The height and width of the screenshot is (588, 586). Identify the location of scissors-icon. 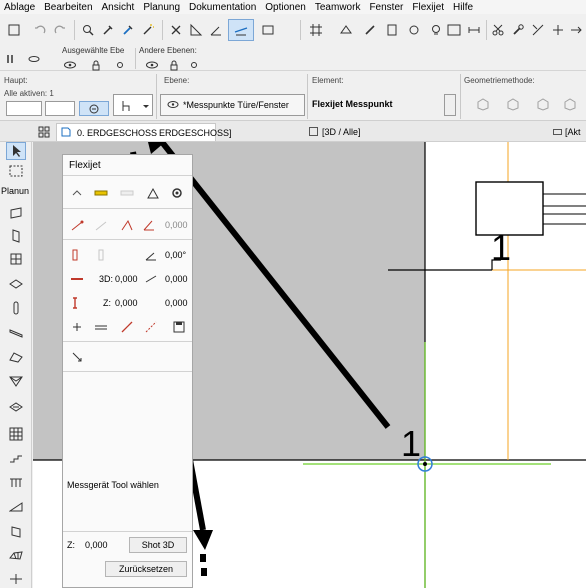
(498, 30).